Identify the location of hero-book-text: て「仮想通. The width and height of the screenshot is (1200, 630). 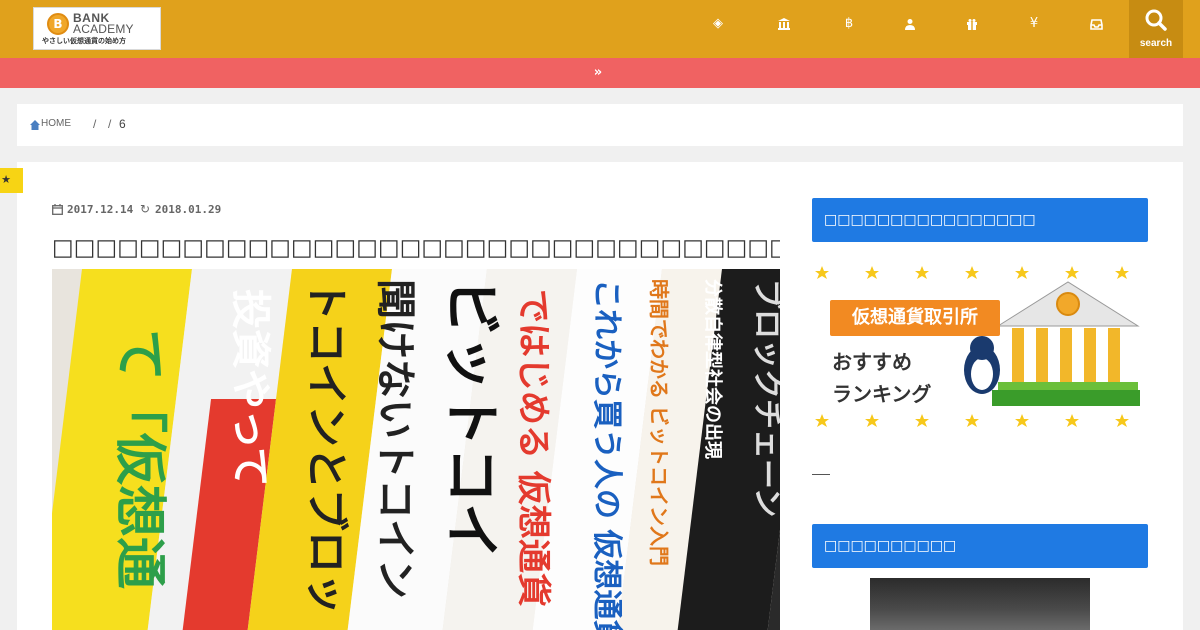
(139, 459).